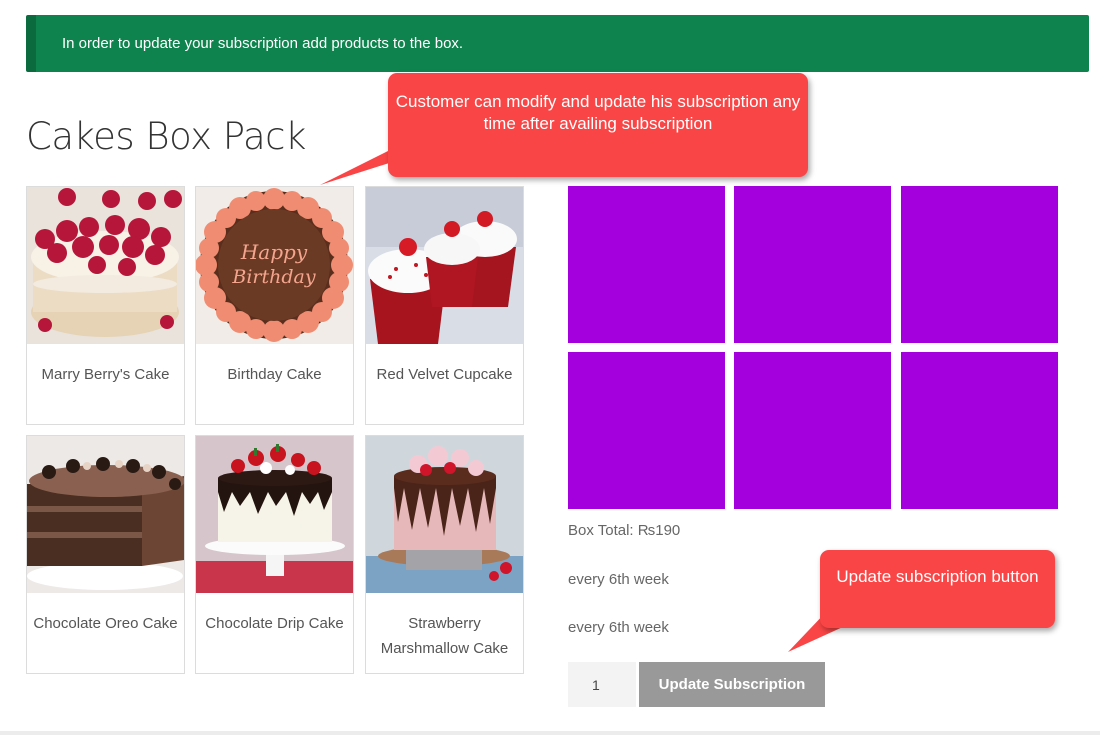  What do you see at coordinates (105, 514) in the screenshot?
I see `chocolate-oreo-cake-icon` at bounding box center [105, 514].